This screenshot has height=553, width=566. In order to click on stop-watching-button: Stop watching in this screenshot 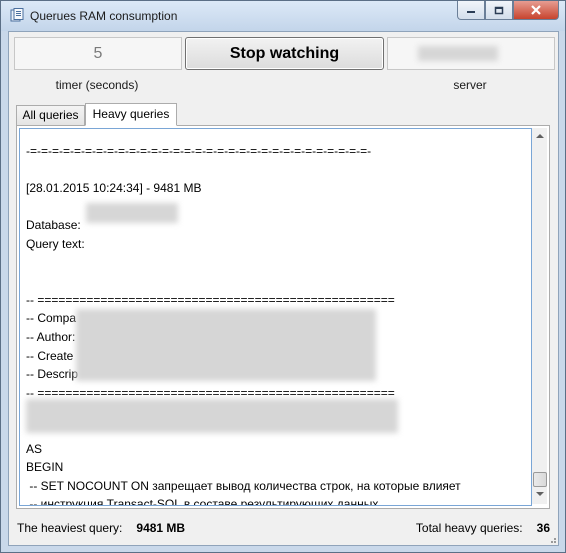, I will do `click(284, 53)`.